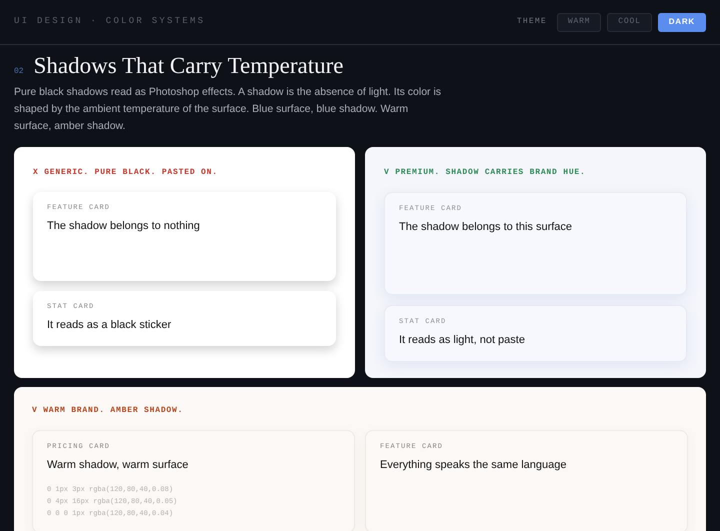  I want to click on verdict-label: X GENERIC. PURE BLACK. PASTED ON., so click(126, 172).